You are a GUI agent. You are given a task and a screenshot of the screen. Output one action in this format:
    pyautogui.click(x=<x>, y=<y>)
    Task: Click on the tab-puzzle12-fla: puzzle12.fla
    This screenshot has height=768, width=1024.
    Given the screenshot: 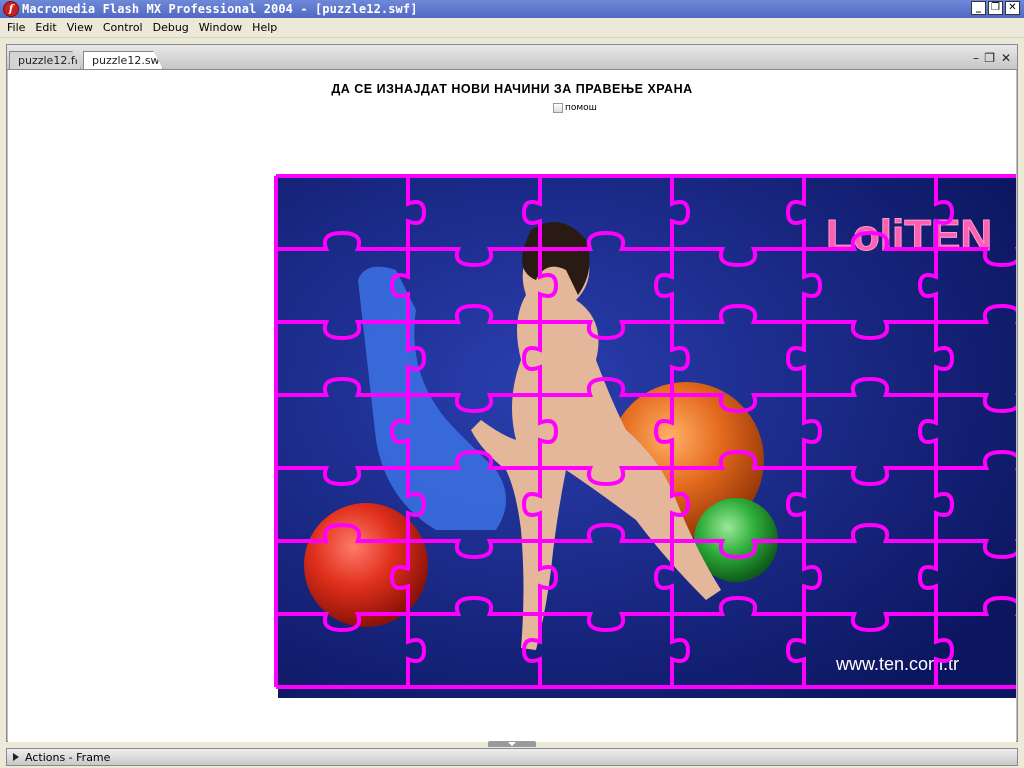 What is the action you would take?
    pyautogui.click(x=45, y=60)
    